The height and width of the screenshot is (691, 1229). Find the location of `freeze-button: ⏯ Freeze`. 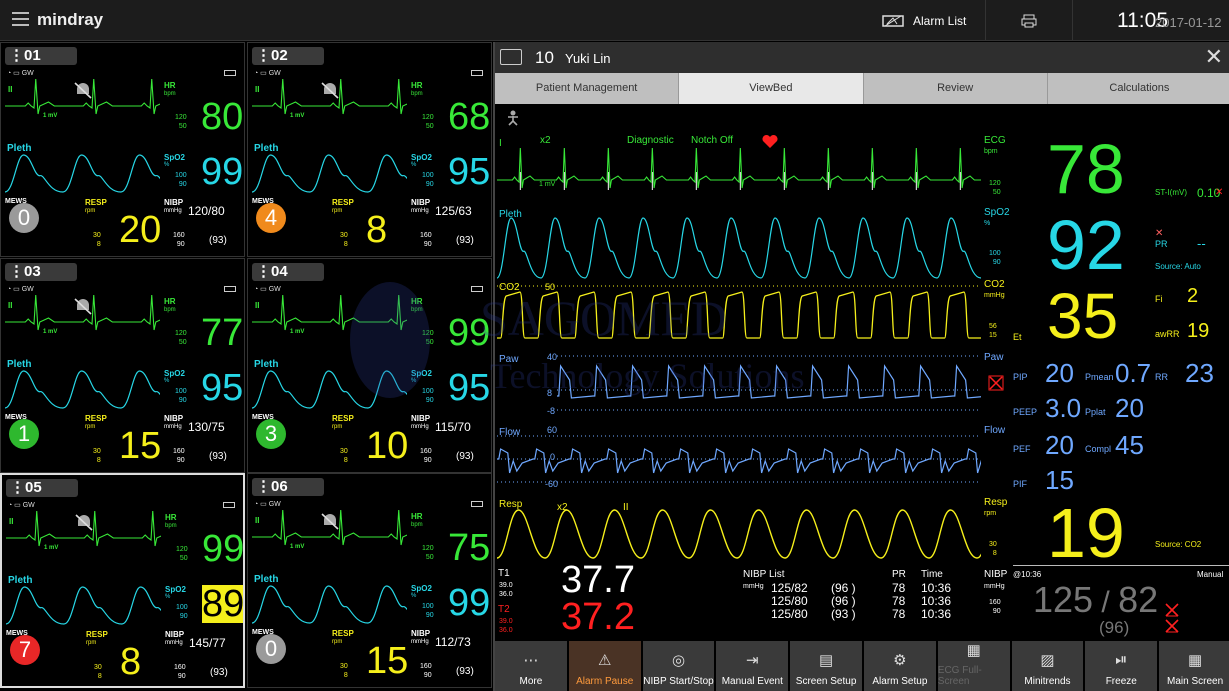

freeze-button: ⏯ Freeze is located at coordinates (1121, 666).